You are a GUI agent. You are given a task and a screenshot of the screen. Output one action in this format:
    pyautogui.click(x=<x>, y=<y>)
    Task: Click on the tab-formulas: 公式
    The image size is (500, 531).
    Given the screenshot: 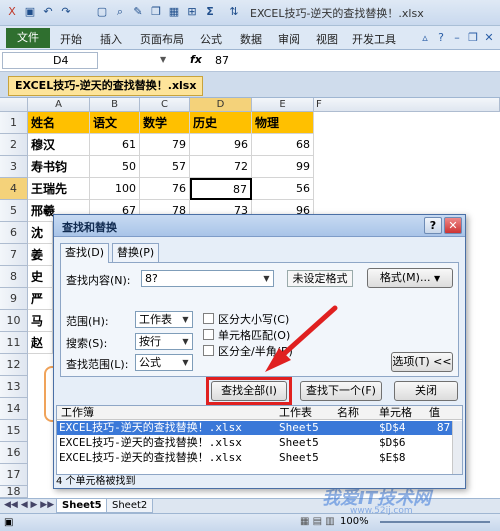 What is the action you would take?
    pyautogui.click(x=211, y=39)
    